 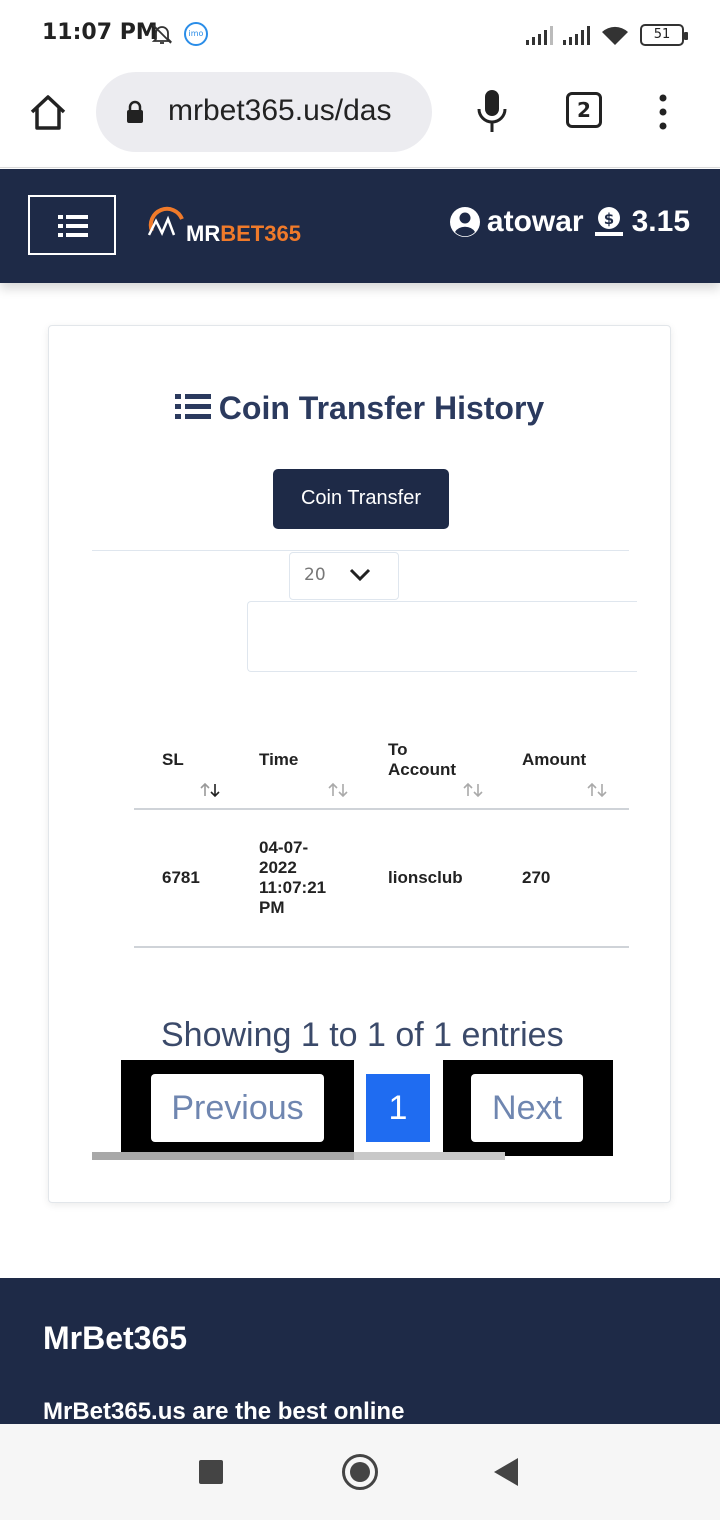 What do you see at coordinates (660, 221) in the screenshot?
I see `balance: 3.15` at bounding box center [660, 221].